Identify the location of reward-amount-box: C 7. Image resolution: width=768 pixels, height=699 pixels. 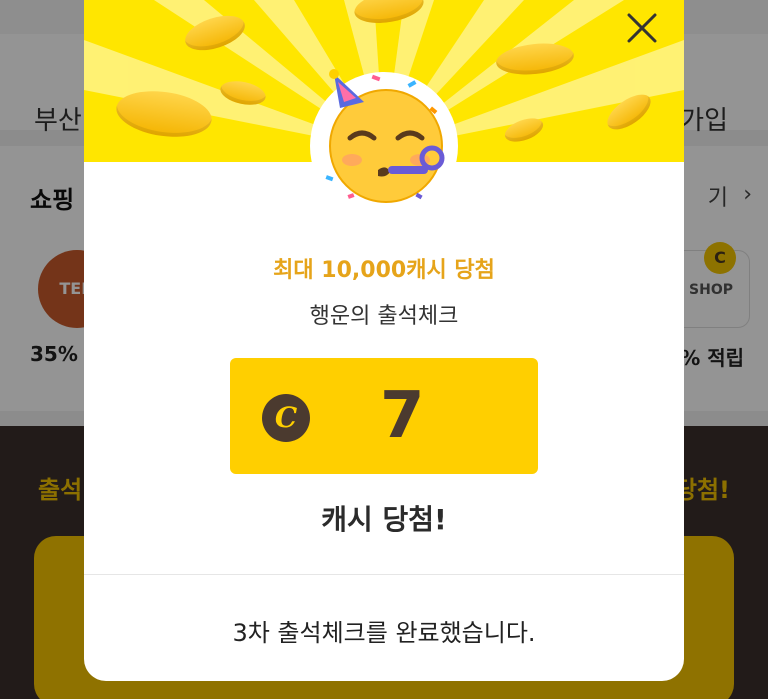
(384, 416).